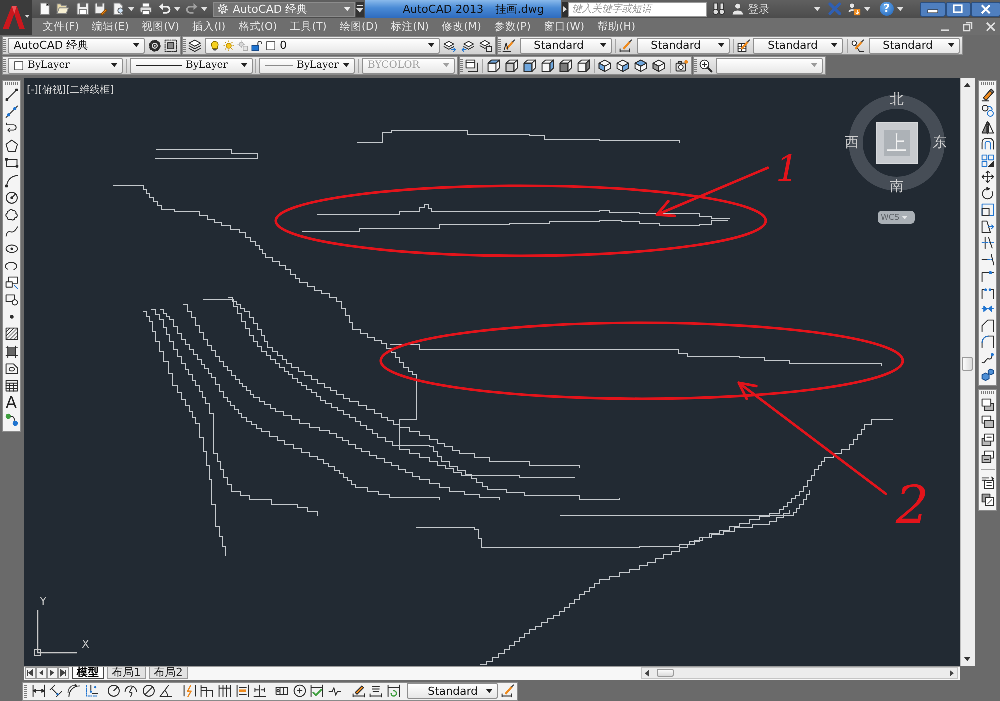  Describe the element at coordinates (486, 45) in the screenshot. I see `layers-page-icon` at that location.